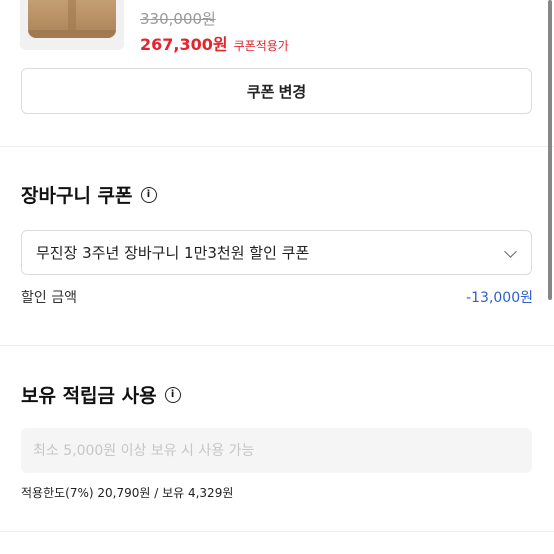  What do you see at coordinates (510, 251) in the screenshot?
I see `chevron-down-icon` at bounding box center [510, 251].